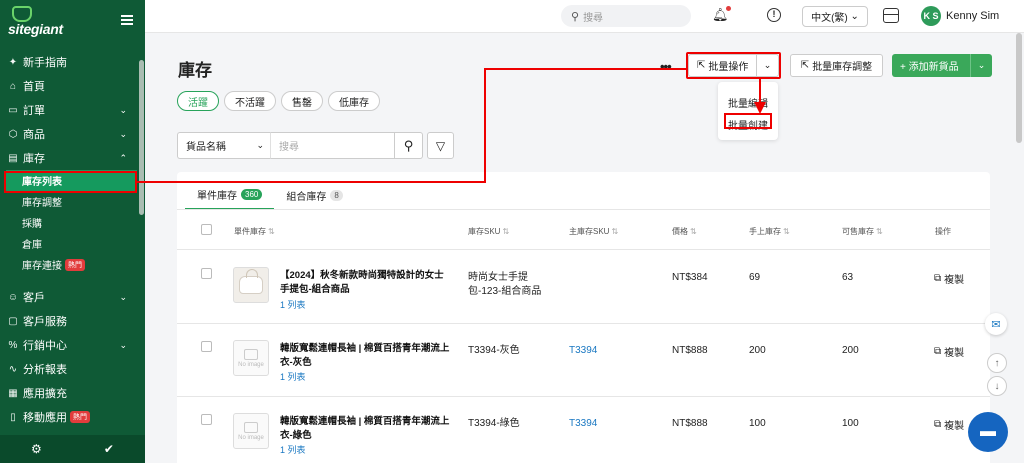  I want to click on sidebar-item-customer-service: ▢ 客戶服務, so click(72, 321).